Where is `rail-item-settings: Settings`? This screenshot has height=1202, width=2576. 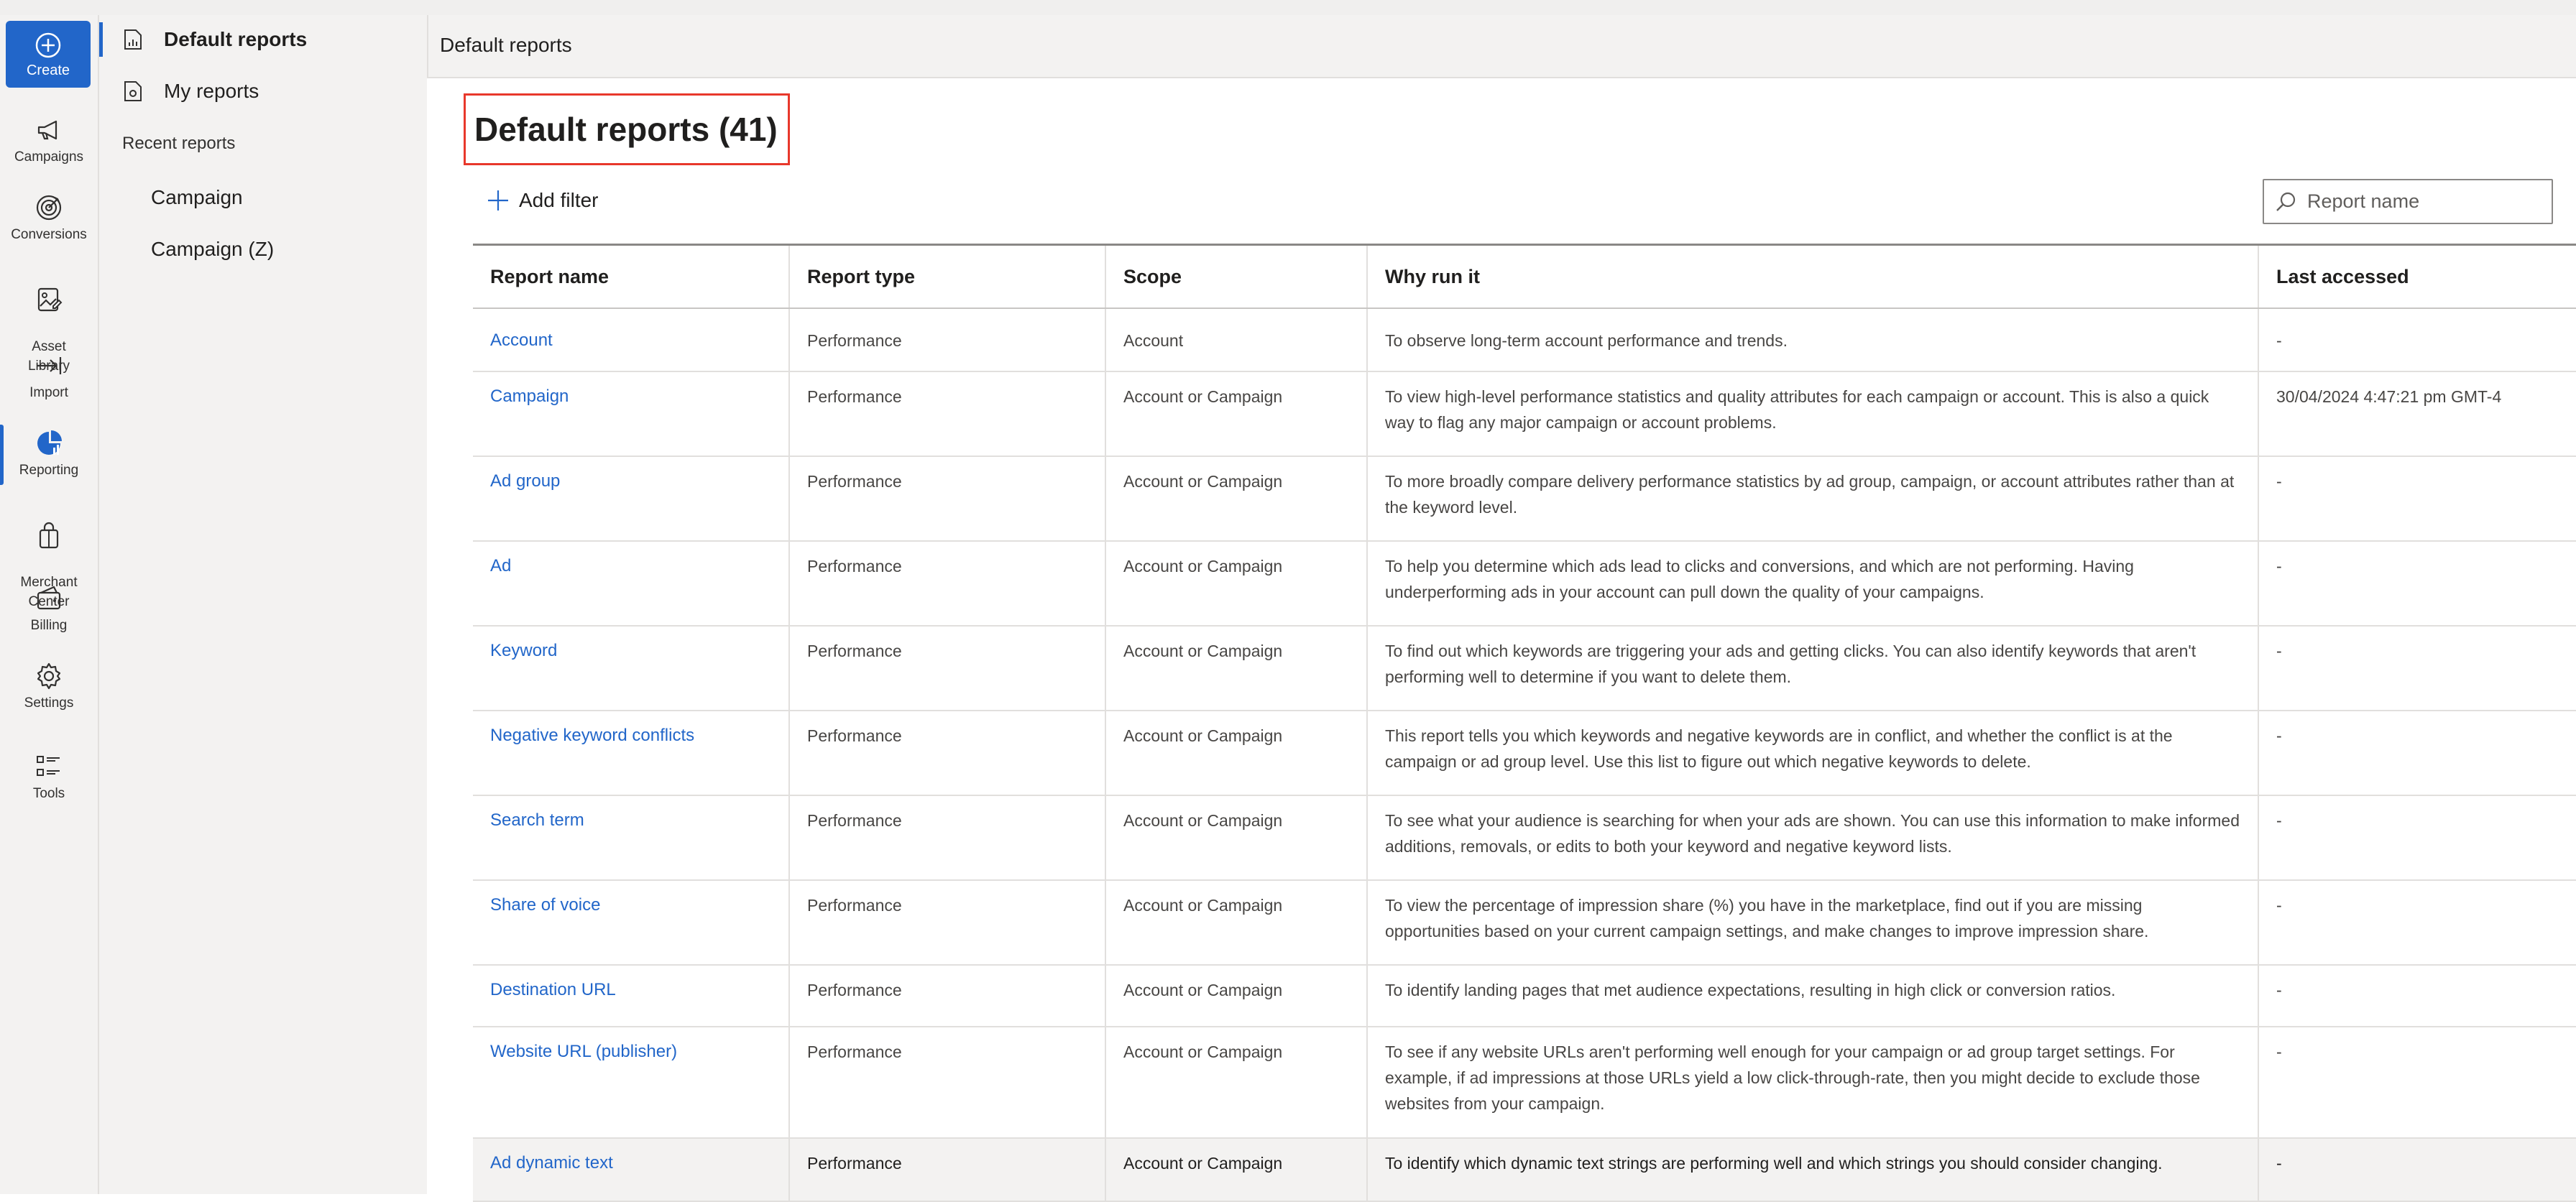 rail-item-settings: Settings is located at coordinates (49, 686).